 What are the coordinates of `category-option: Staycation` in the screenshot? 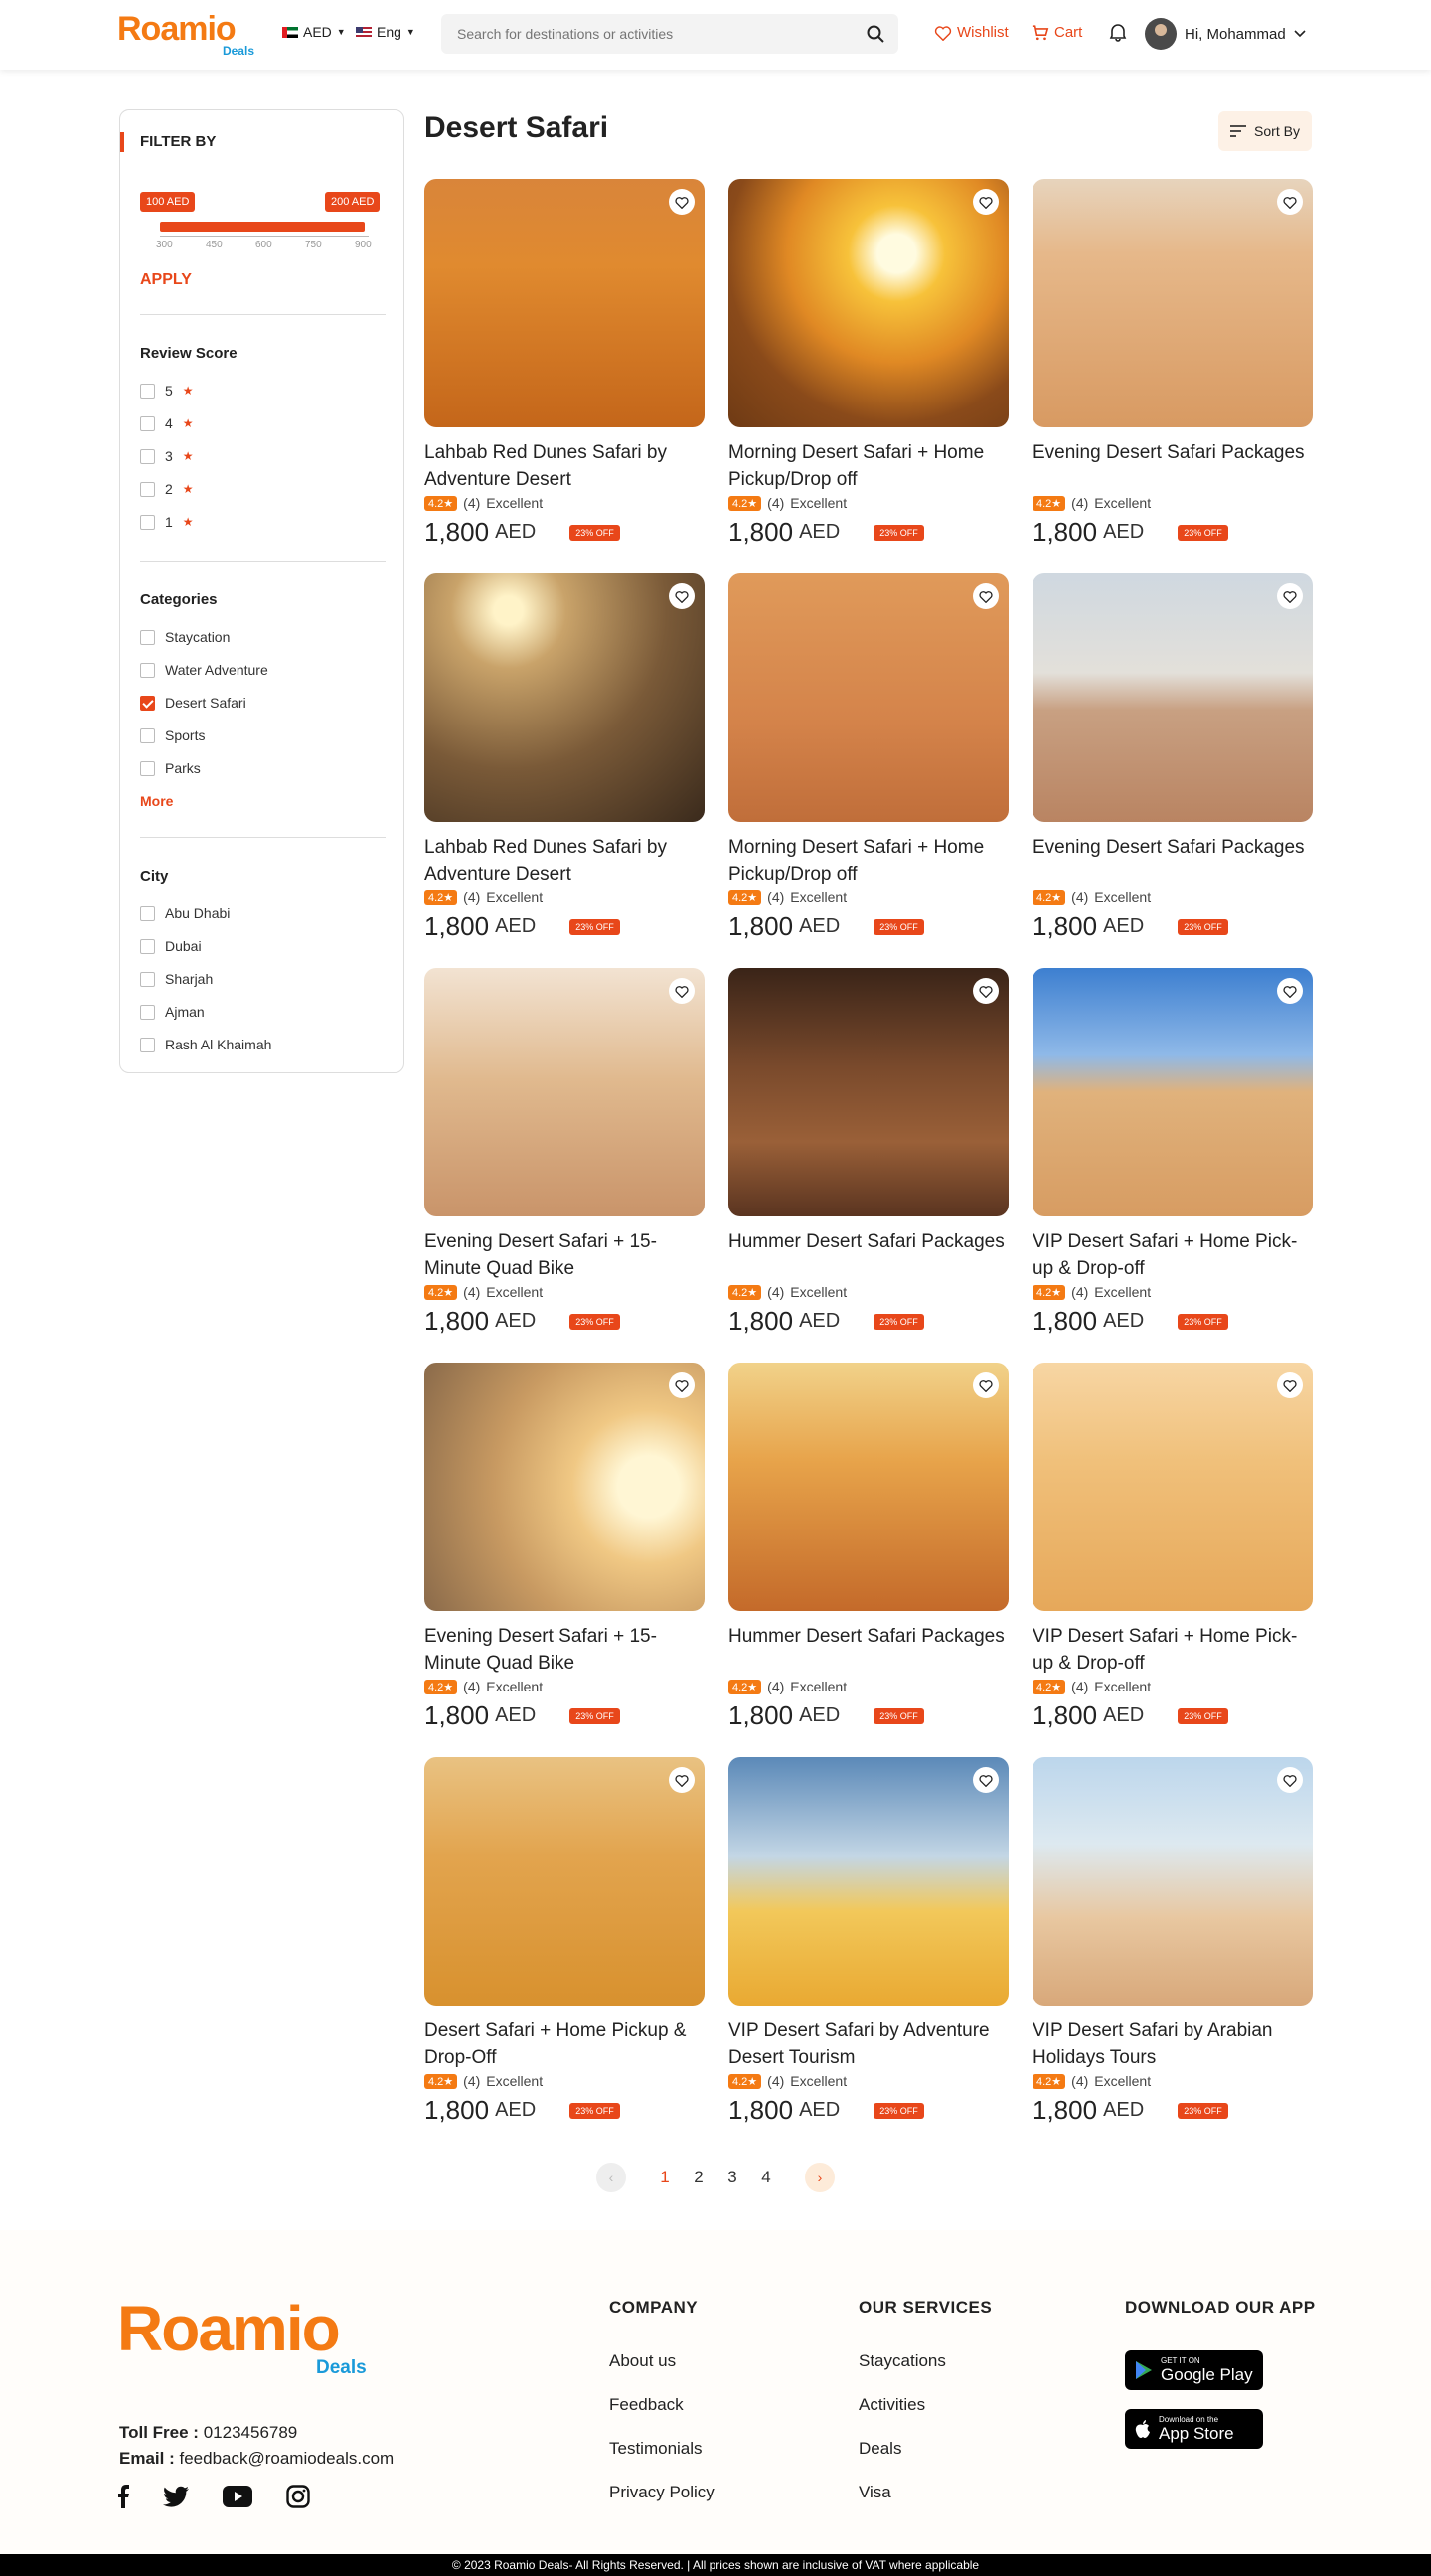 It's located at (185, 637).